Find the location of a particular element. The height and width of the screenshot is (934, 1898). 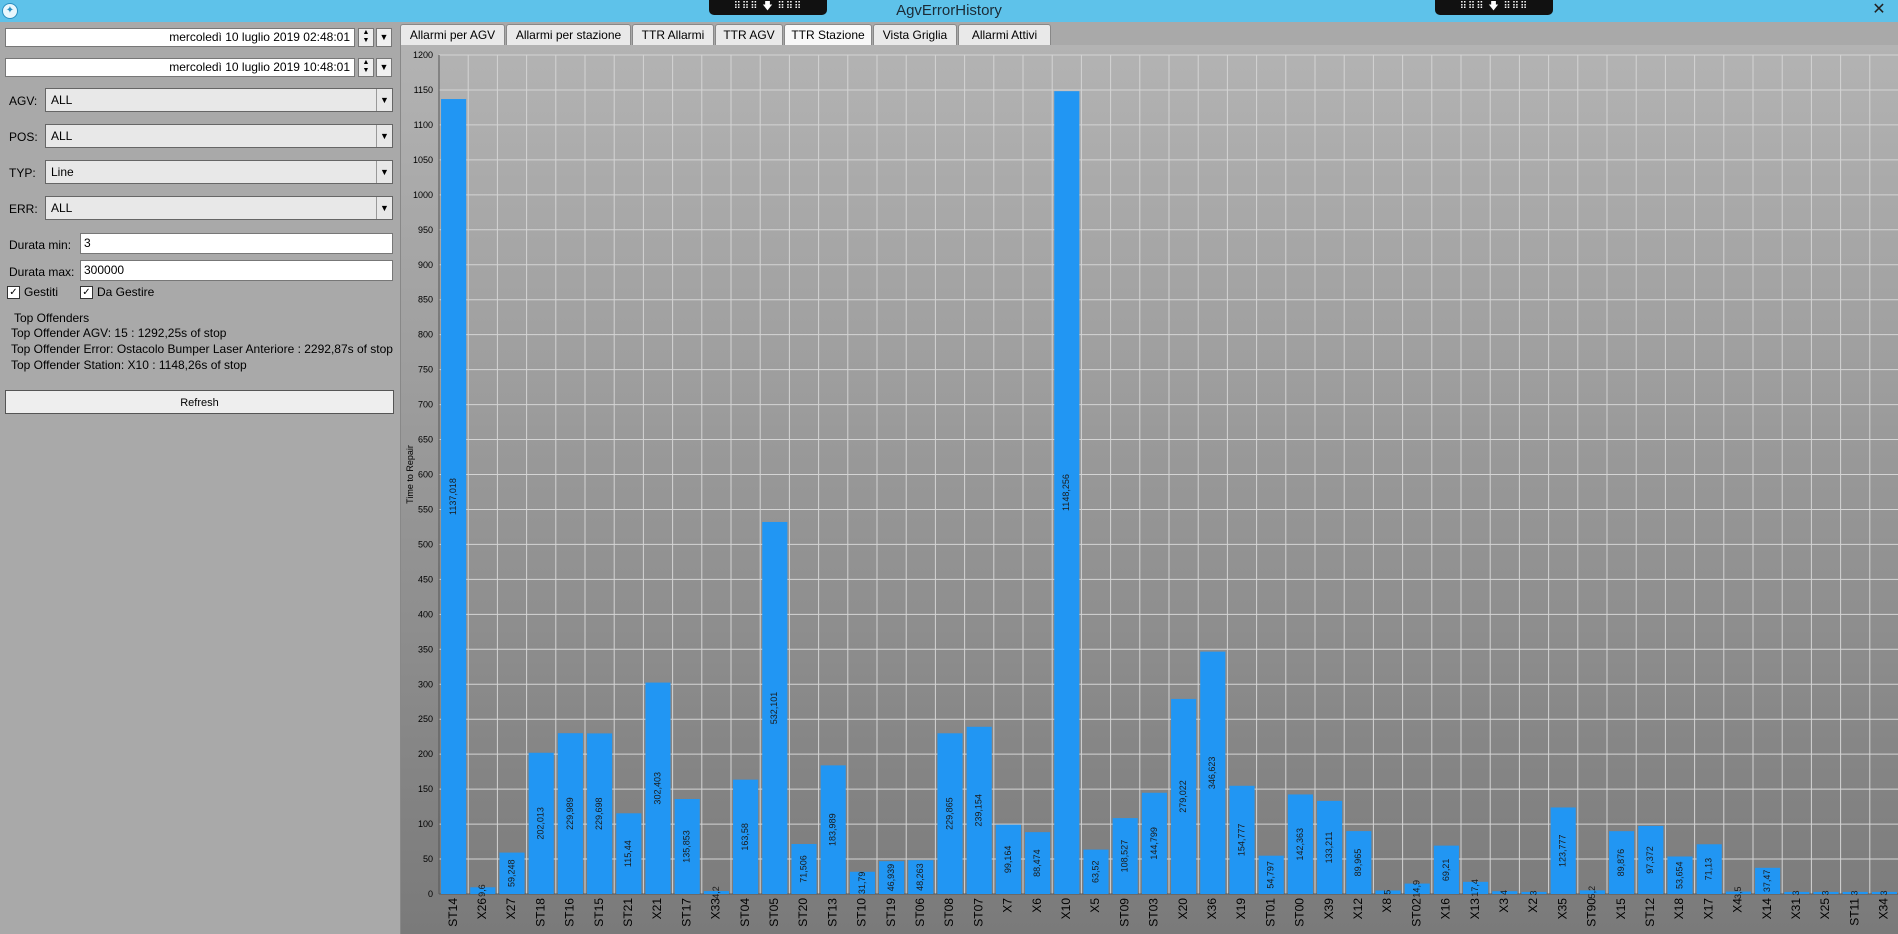

y-tick-label: 150 is located at coordinates (425, 789).